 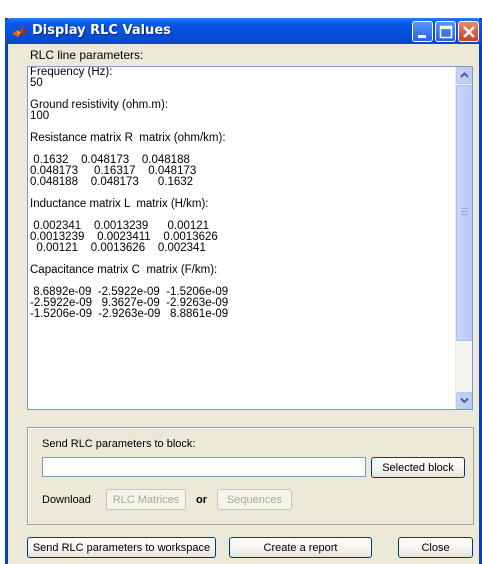 What do you see at coordinates (121, 547) in the screenshot?
I see `send-to-workspace-button: Send RLC parameters to workspace` at bounding box center [121, 547].